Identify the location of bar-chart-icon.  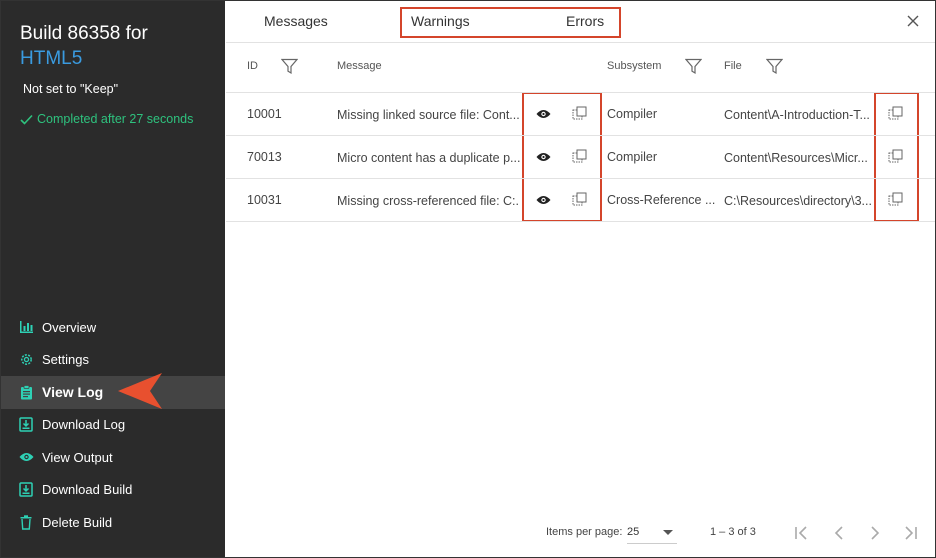
(26, 327).